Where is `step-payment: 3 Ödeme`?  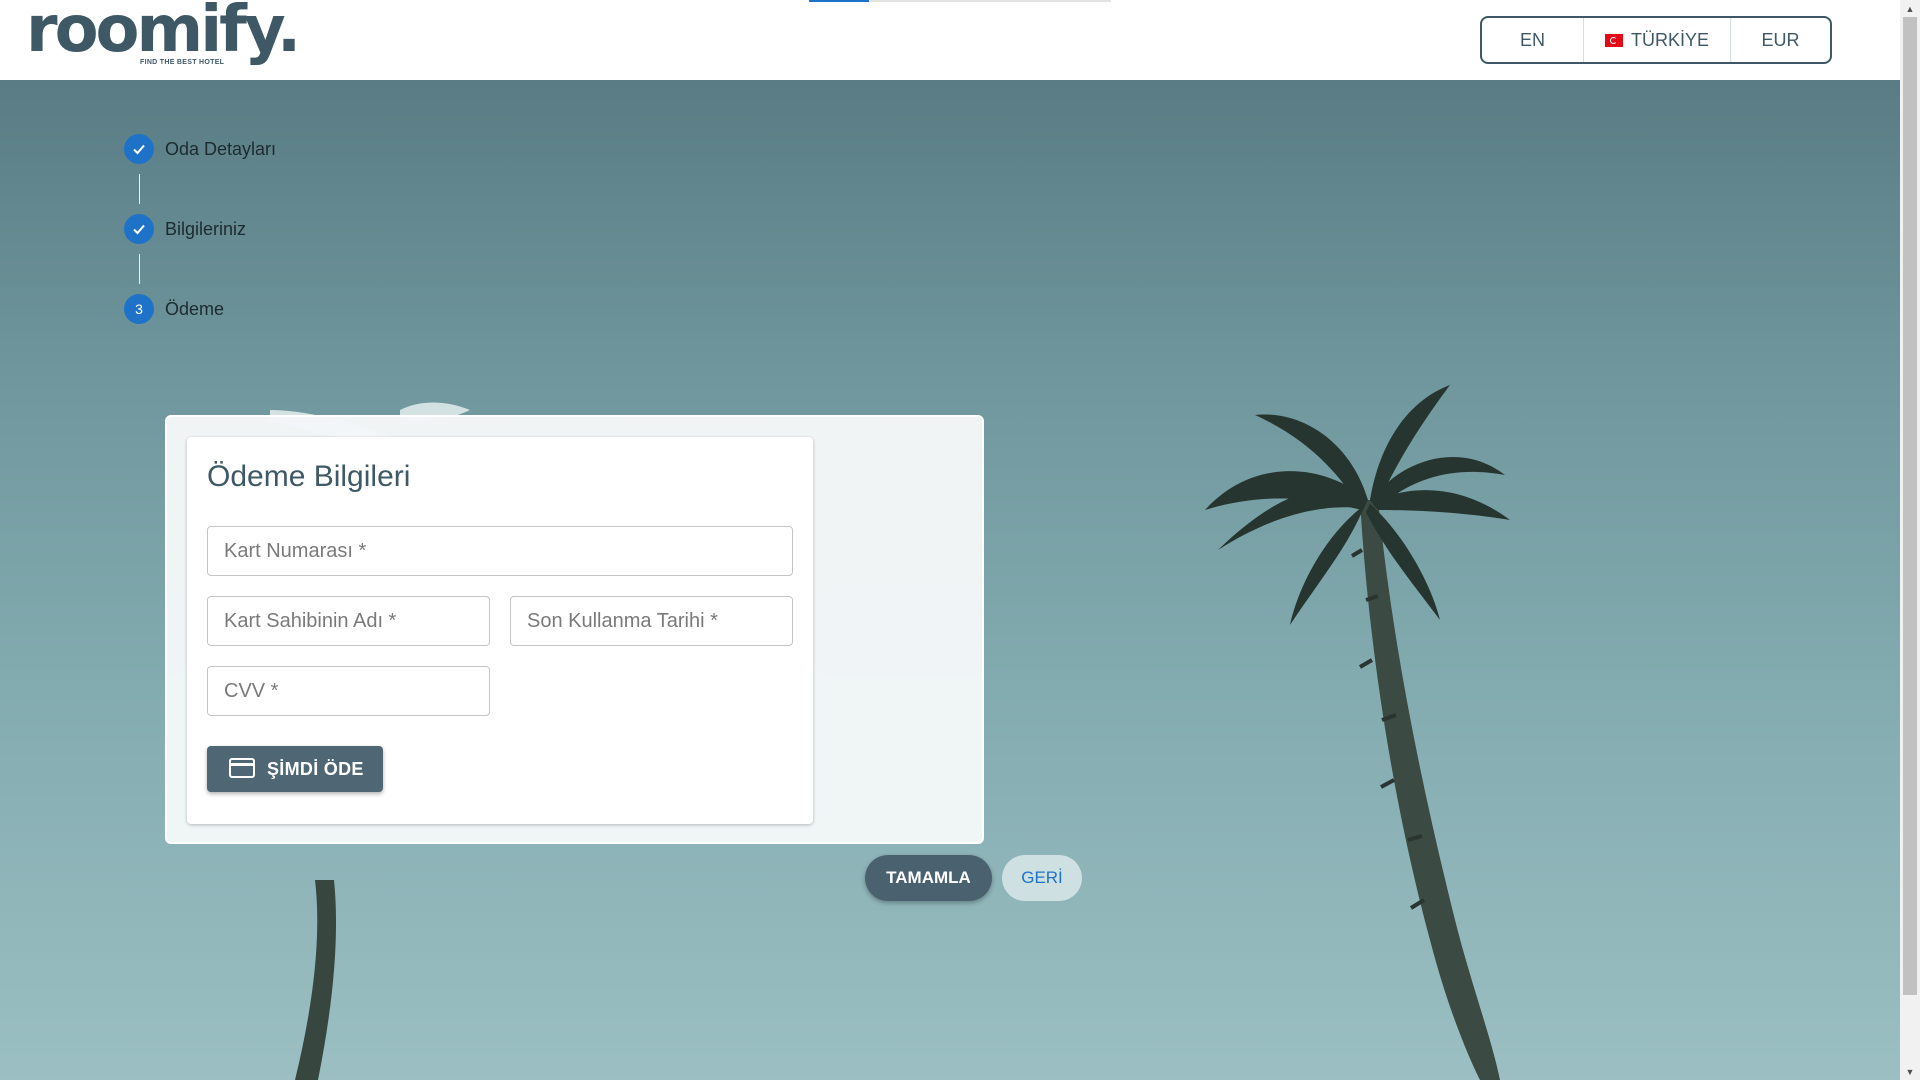
step-payment: 3 Ödeme is located at coordinates (174, 309).